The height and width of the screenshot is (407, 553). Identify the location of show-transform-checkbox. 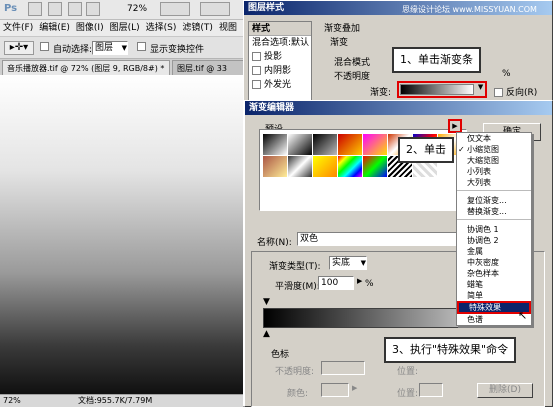
(143, 47).